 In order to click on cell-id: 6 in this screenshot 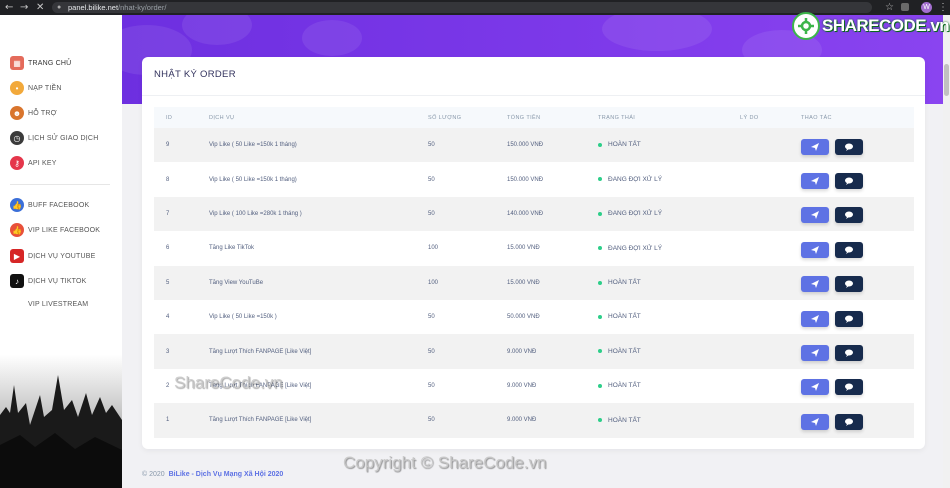, I will do `click(175, 248)`.